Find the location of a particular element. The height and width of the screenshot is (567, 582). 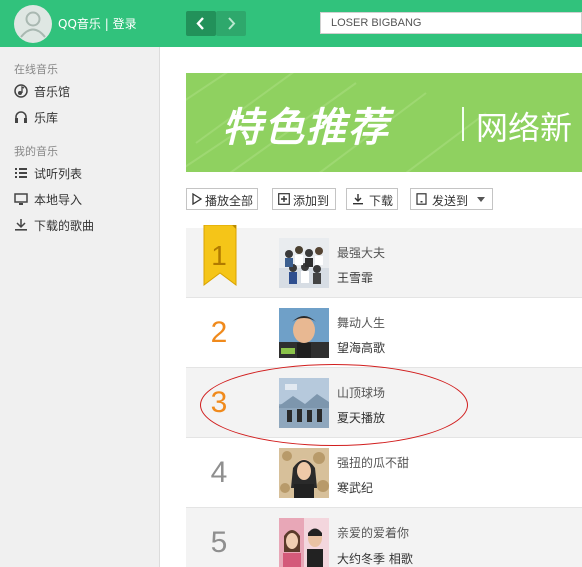

song-title: 山顶球场 is located at coordinates (361, 392).